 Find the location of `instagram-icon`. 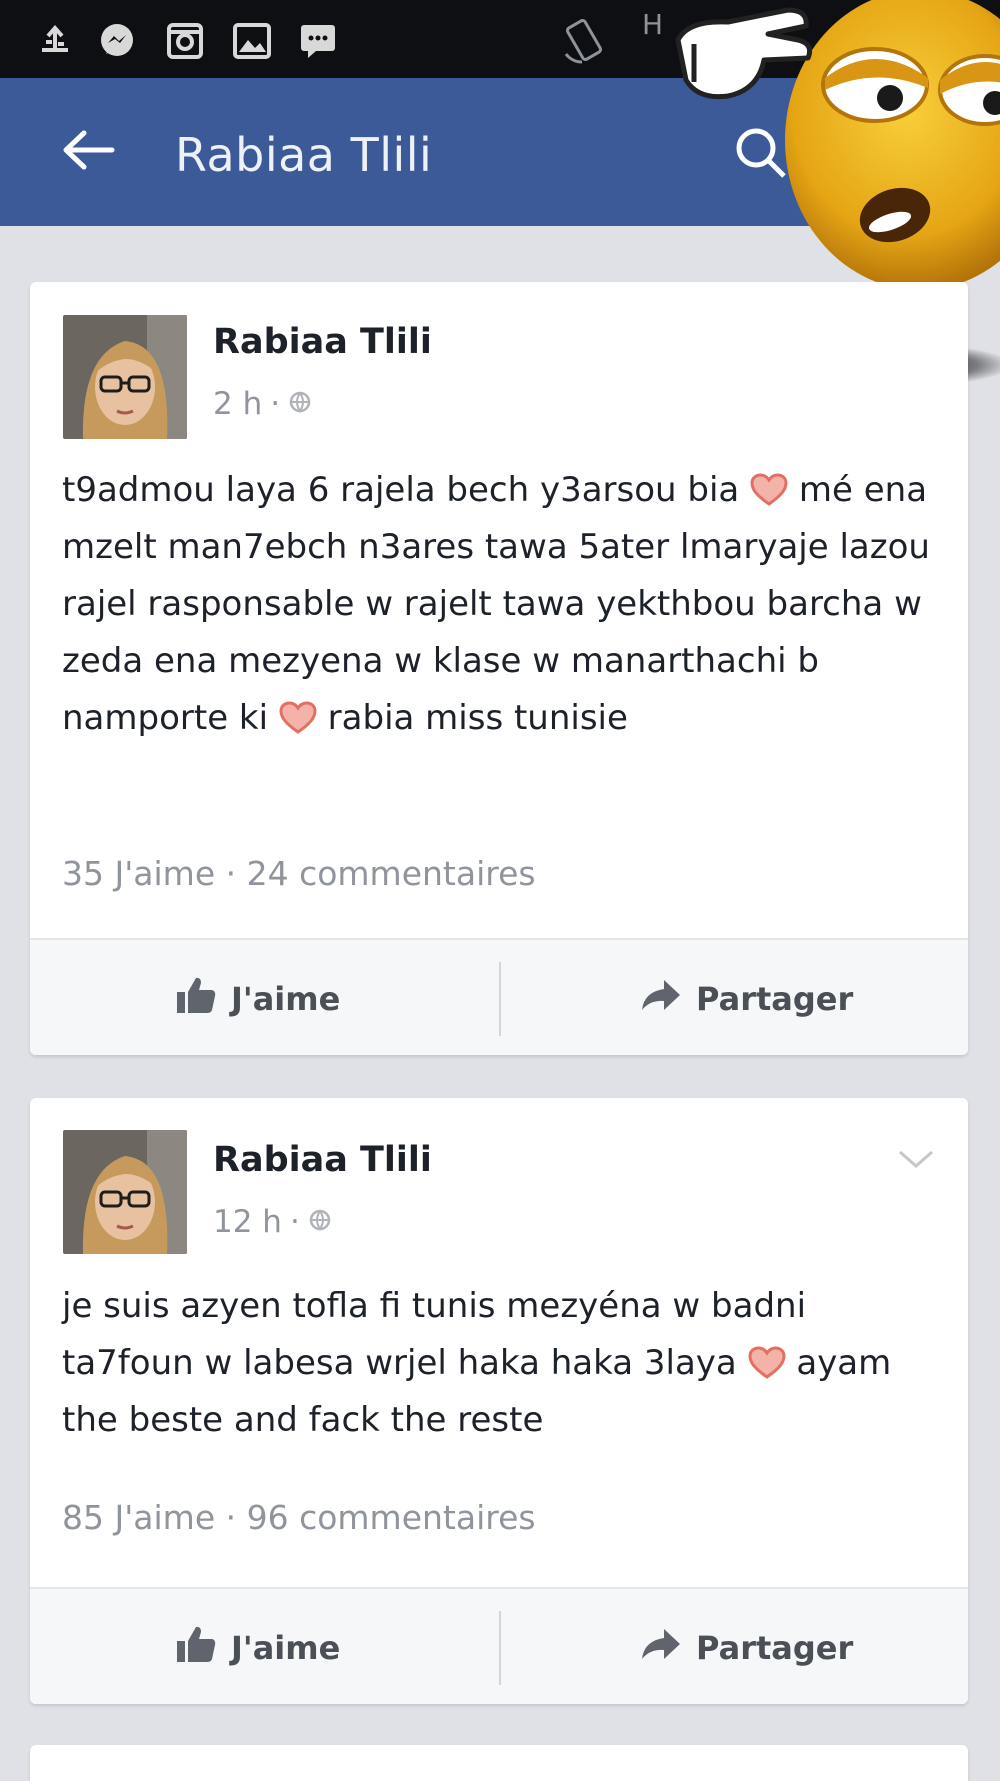

instagram-icon is located at coordinates (185, 41).